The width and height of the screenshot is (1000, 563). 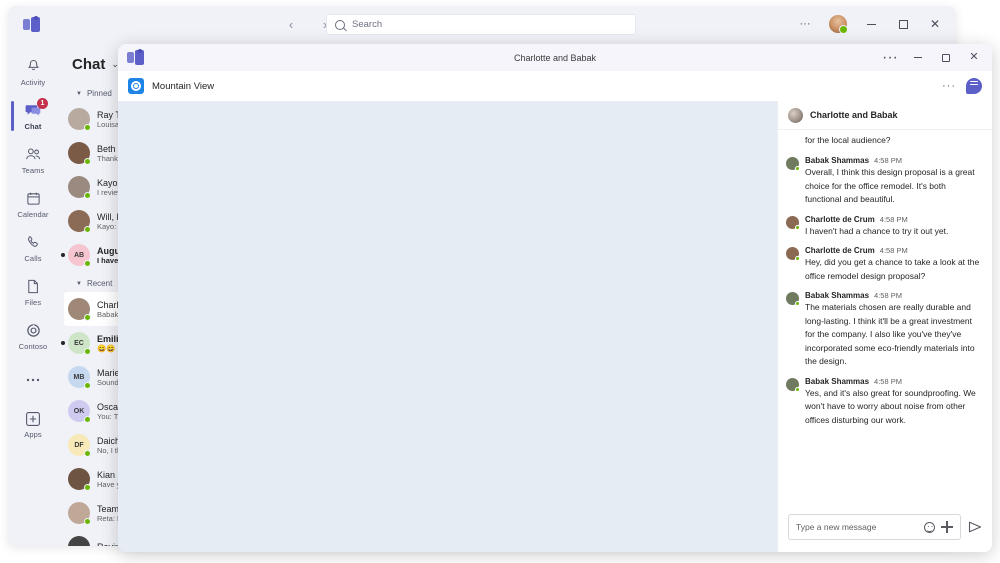 I want to click on rail-item-label: Activity, so click(x=33, y=82).